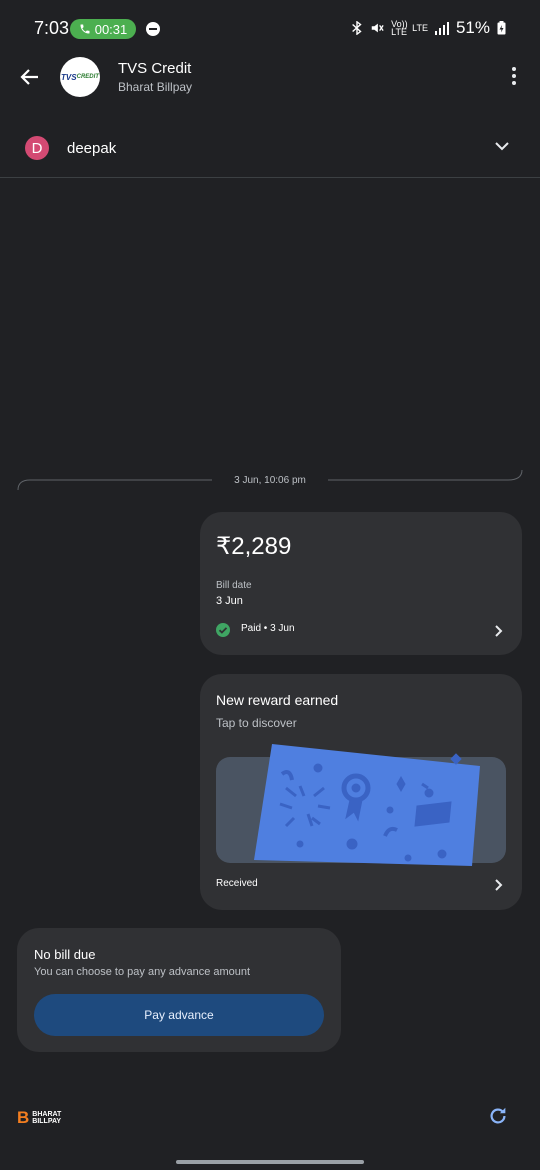 Image resolution: width=540 pixels, height=1170 pixels. Describe the element at coordinates (179, 1015) in the screenshot. I see `pay-advance-button: Pay advance` at that location.